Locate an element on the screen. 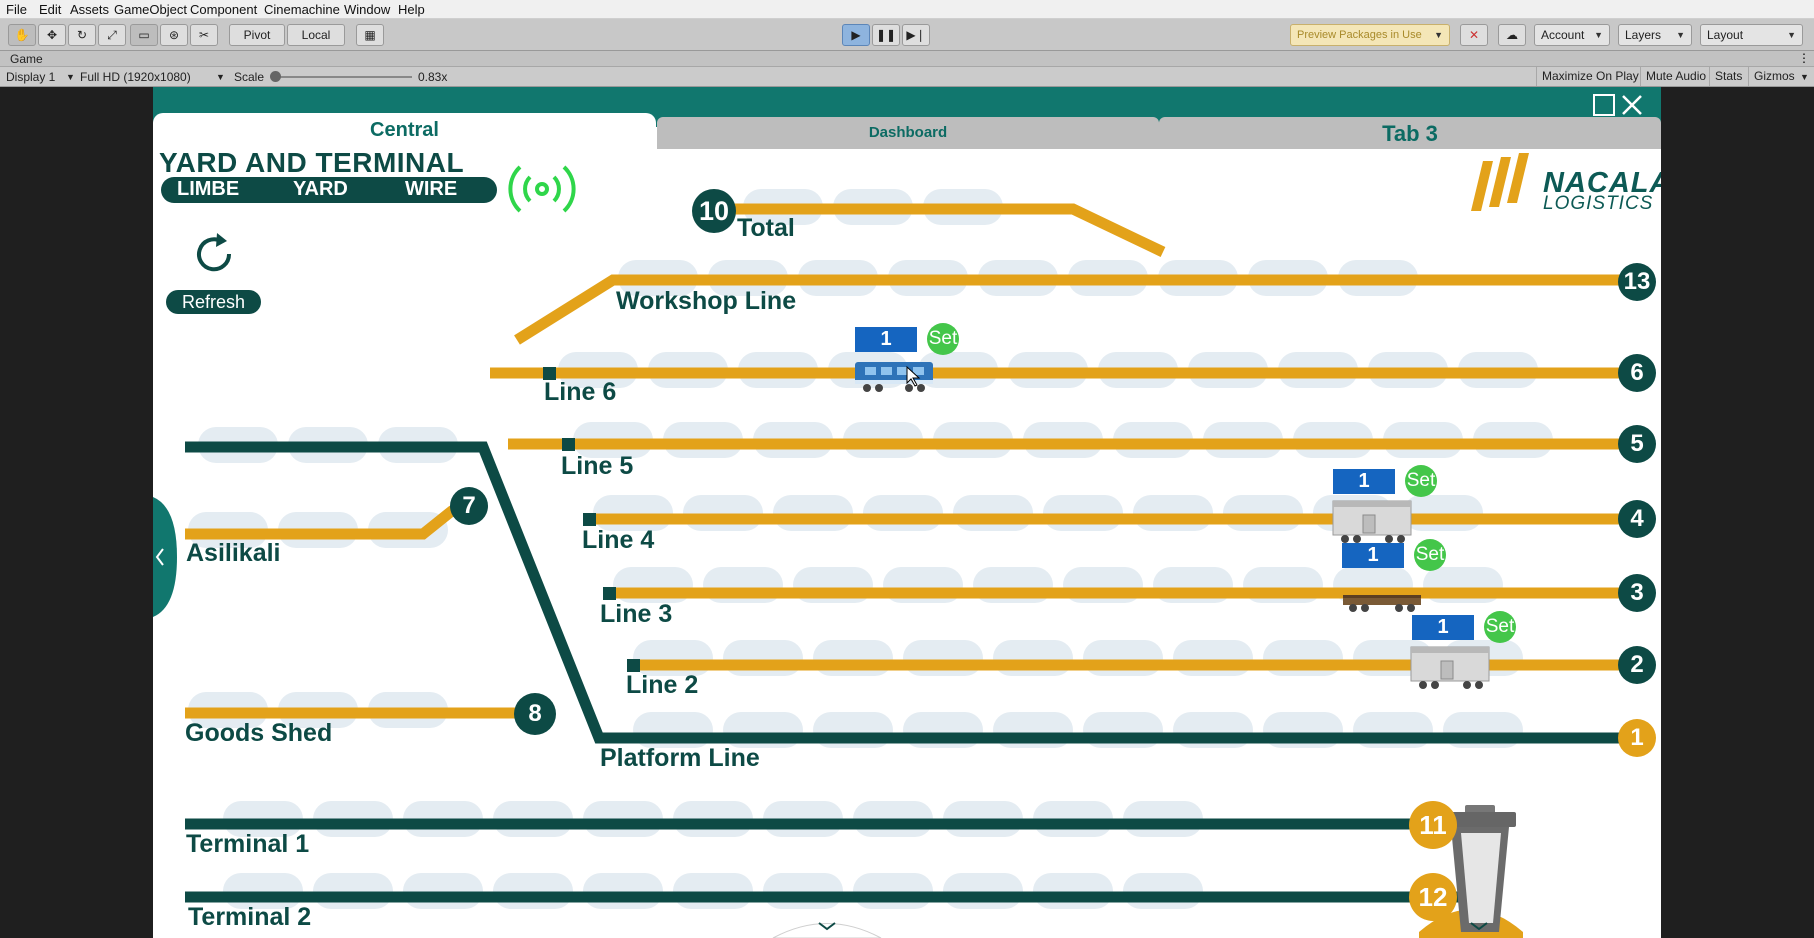 The width and height of the screenshot is (1814, 938). line-number-badge: 8 is located at coordinates (535, 714).